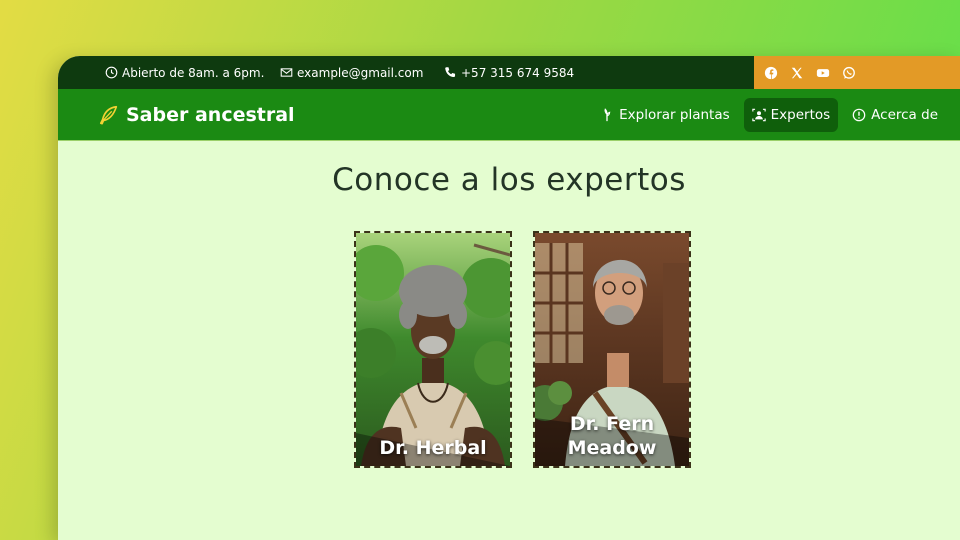 The width and height of the screenshot is (960, 540). What do you see at coordinates (849, 73) in the screenshot?
I see `whatsapp-icon` at bounding box center [849, 73].